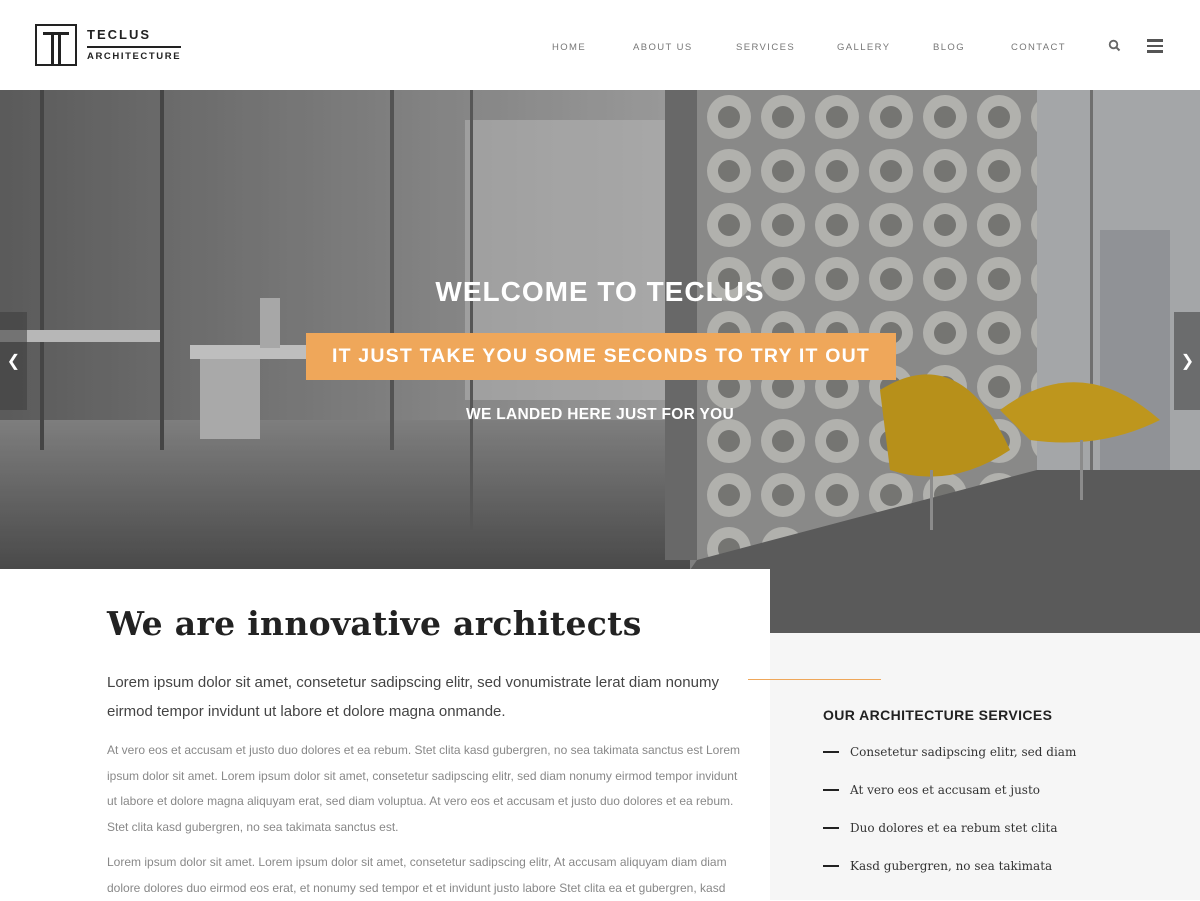 This screenshot has height=901, width=1200. What do you see at coordinates (569, 47) in the screenshot?
I see `nav-home: HOME` at bounding box center [569, 47].